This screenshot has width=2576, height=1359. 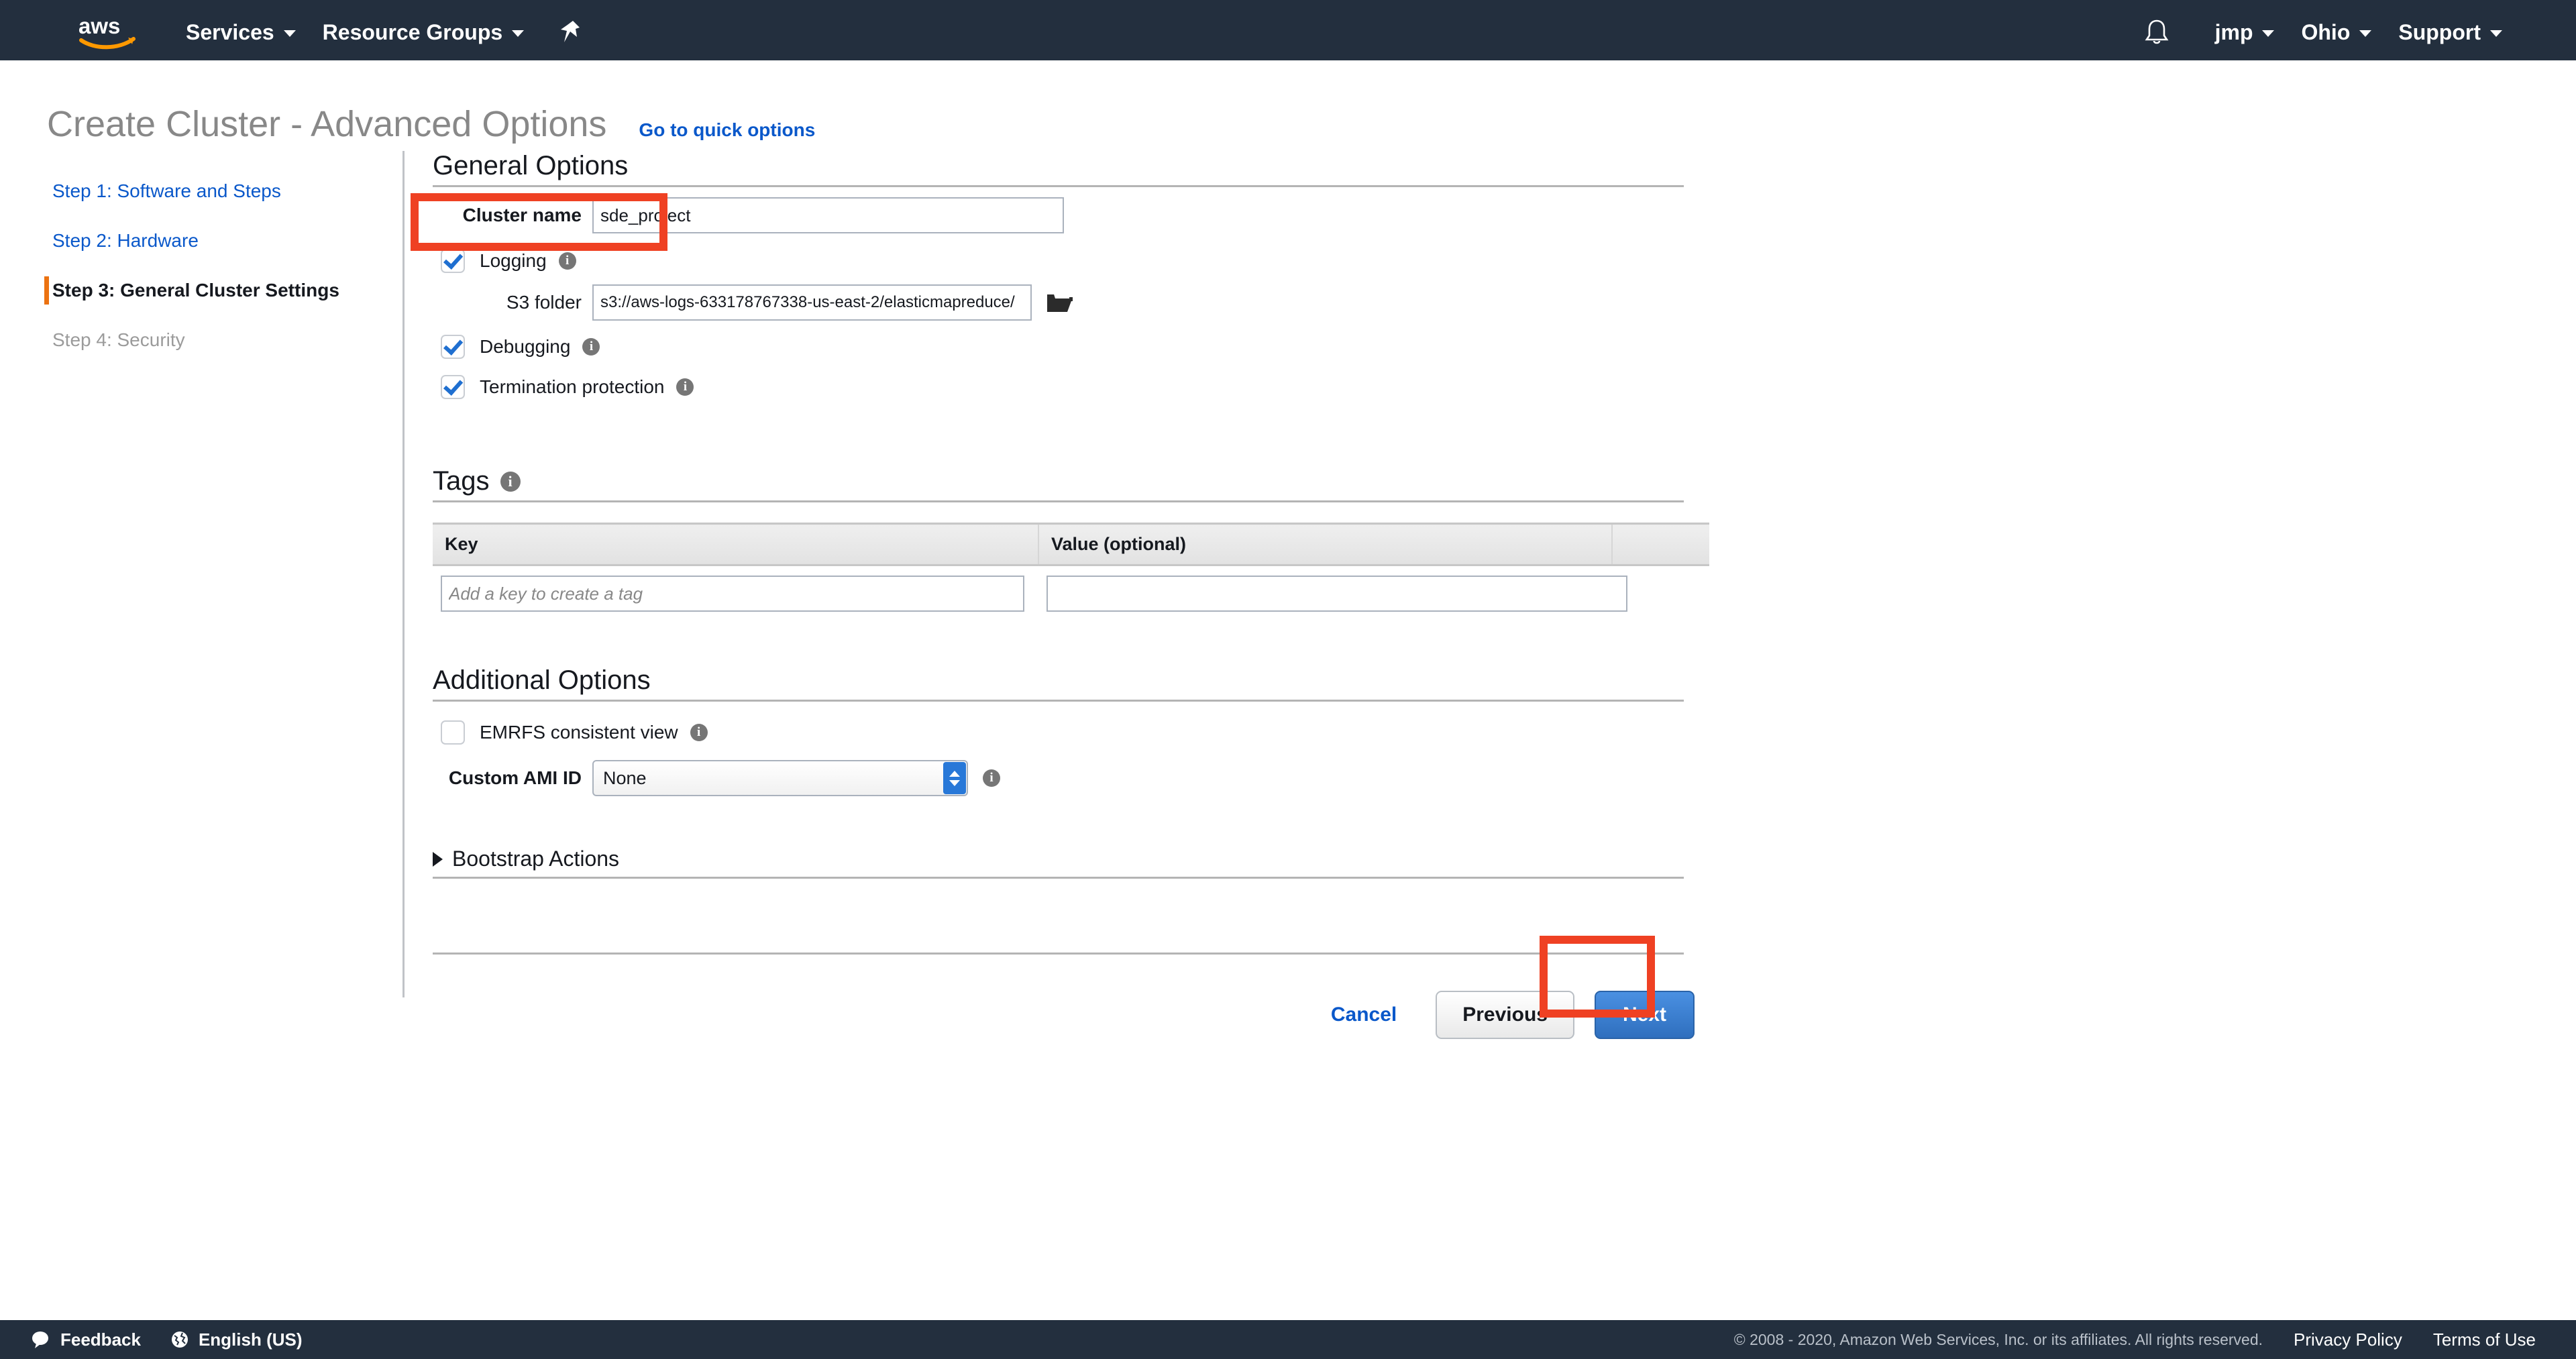 I want to click on tags-heading: Tags i, so click(x=1071, y=483).